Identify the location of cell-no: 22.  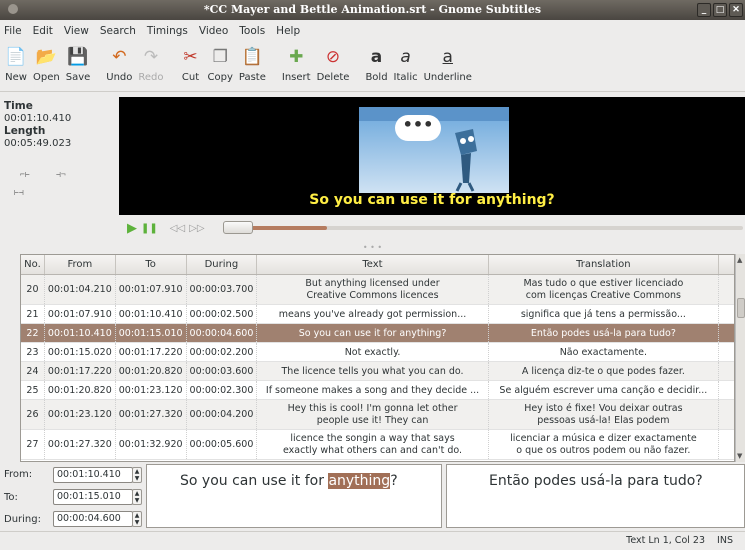
(33, 333).